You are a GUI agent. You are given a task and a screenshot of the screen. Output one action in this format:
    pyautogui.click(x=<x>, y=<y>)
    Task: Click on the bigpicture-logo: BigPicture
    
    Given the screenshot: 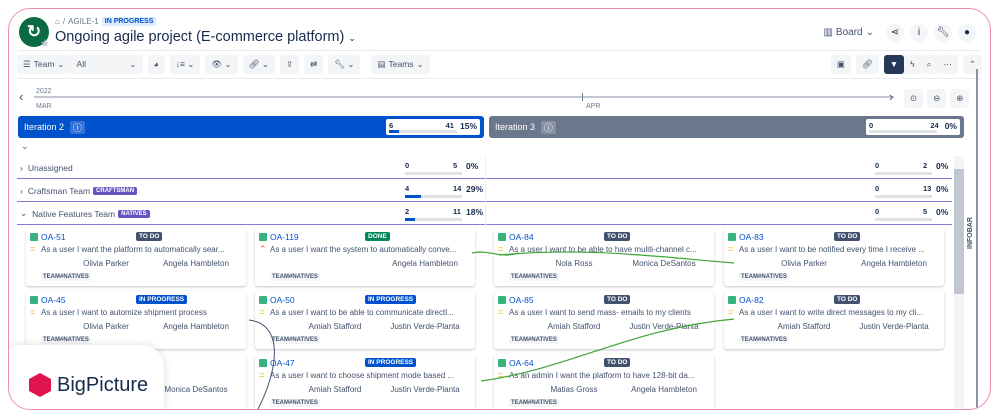 What is the action you would take?
    pyautogui.click(x=86, y=377)
    